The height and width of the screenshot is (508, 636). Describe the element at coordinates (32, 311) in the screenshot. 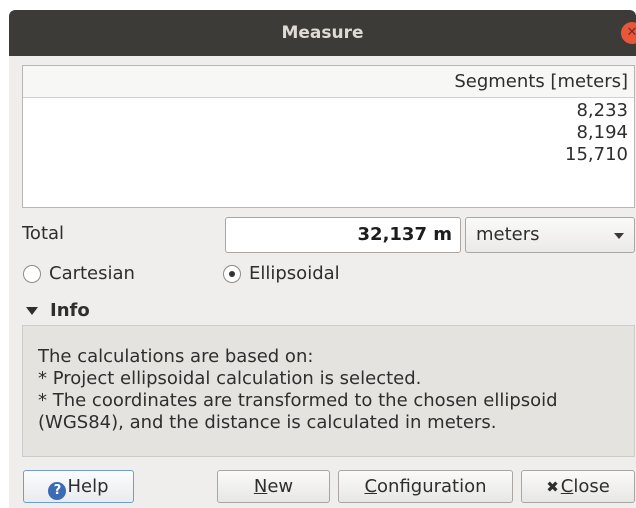

I see `triangle-down-icon` at that location.